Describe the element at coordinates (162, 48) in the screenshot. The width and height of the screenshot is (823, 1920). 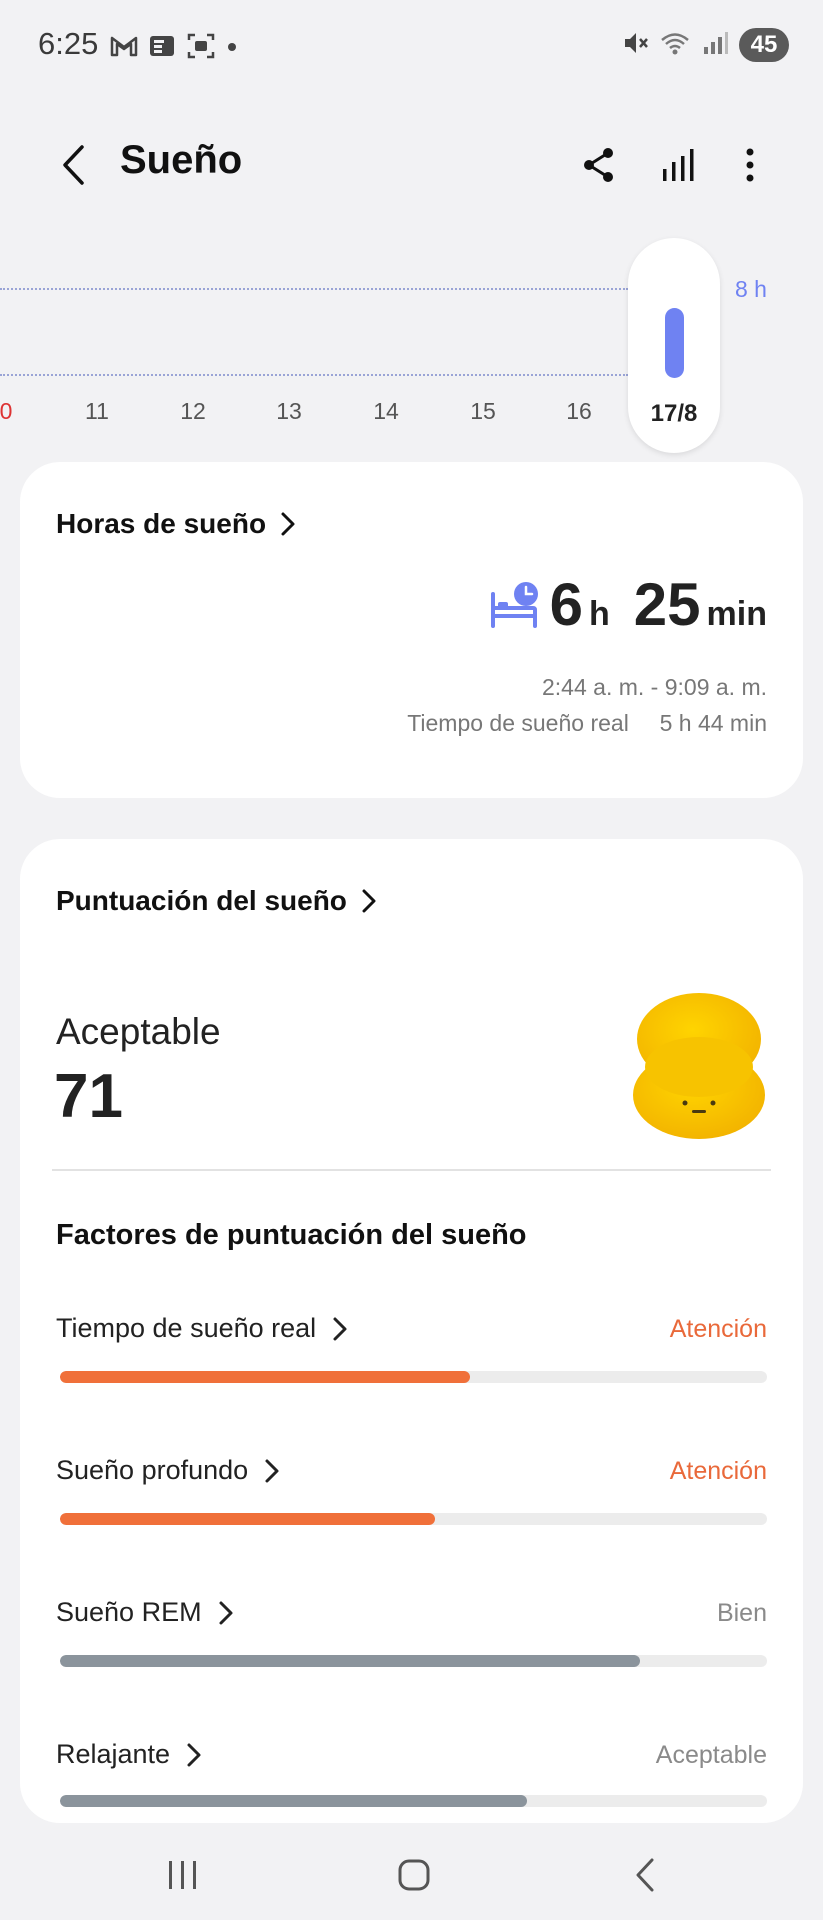
I see `news-icon` at that location.